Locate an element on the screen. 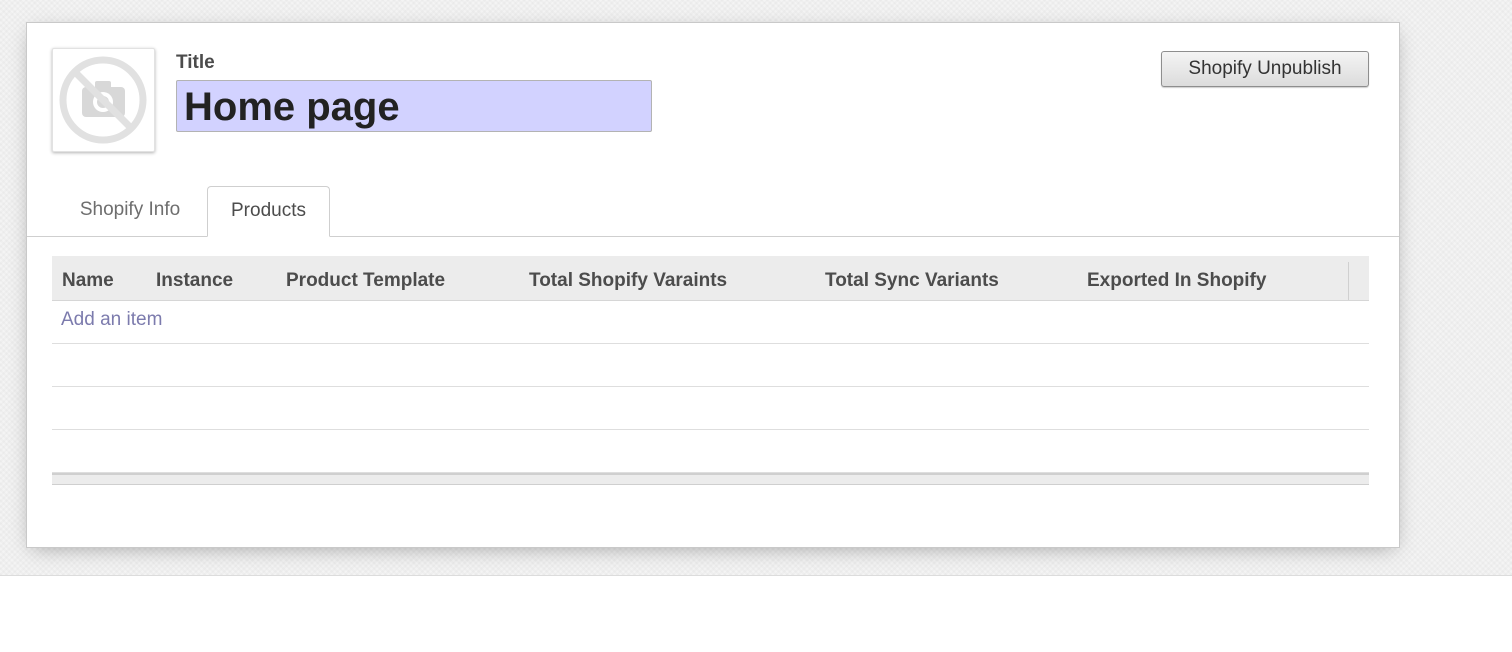 The width and height of the screenshot is (1512, 652). column-header-exported-in-shopify: Exported In Shopify is located at coordinates (1176, 281).